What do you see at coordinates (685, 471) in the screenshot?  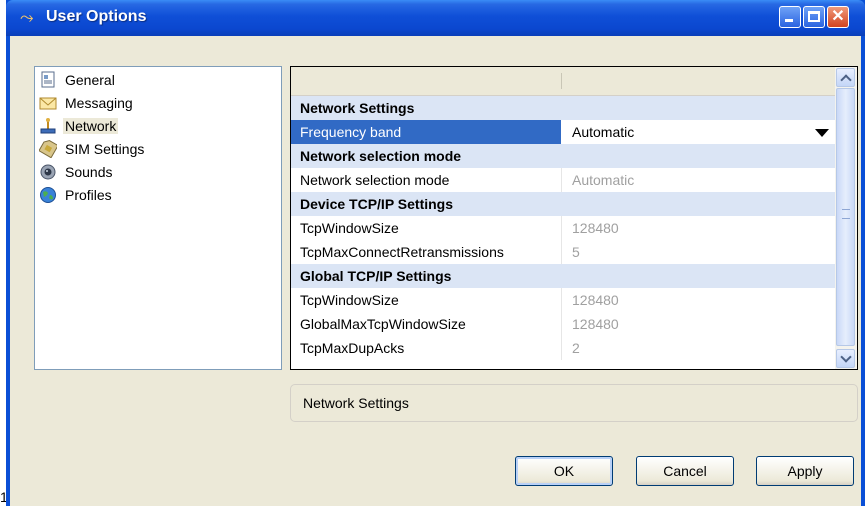 I see `cancel-button: Cancel` at bounding box center [685, 471].